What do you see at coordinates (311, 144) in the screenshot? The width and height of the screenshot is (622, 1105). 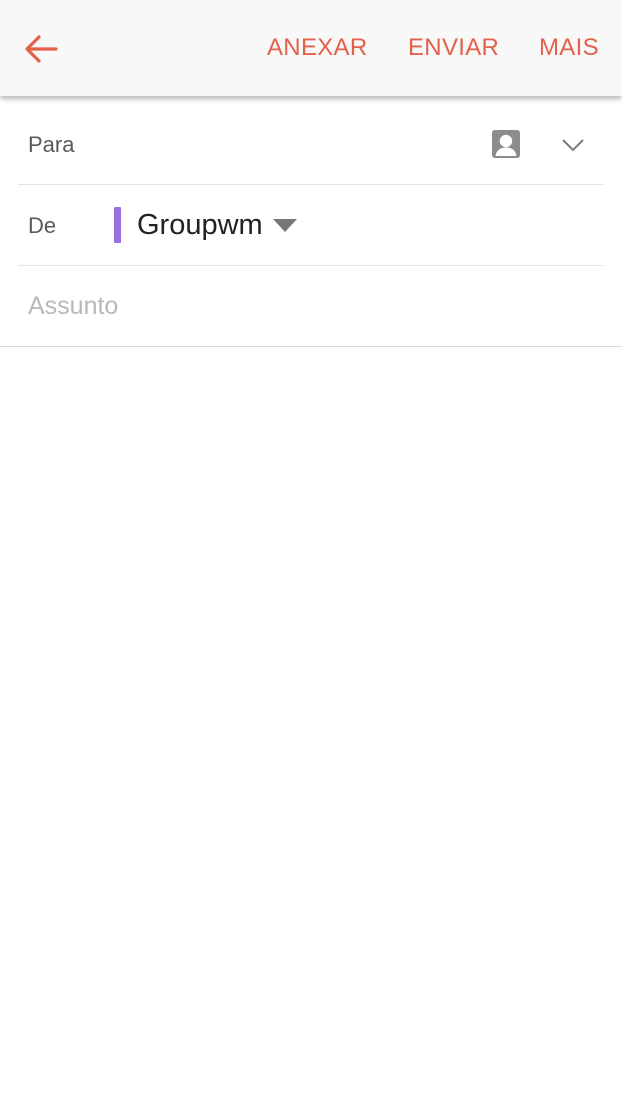 I see `to-row: Para` at bounding box center [311, 144].